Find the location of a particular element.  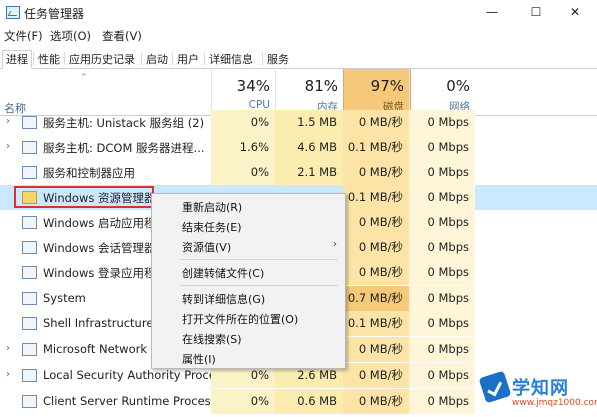

menu-item-end-task: 结束任务(E) is located at coordinates (212, 227).